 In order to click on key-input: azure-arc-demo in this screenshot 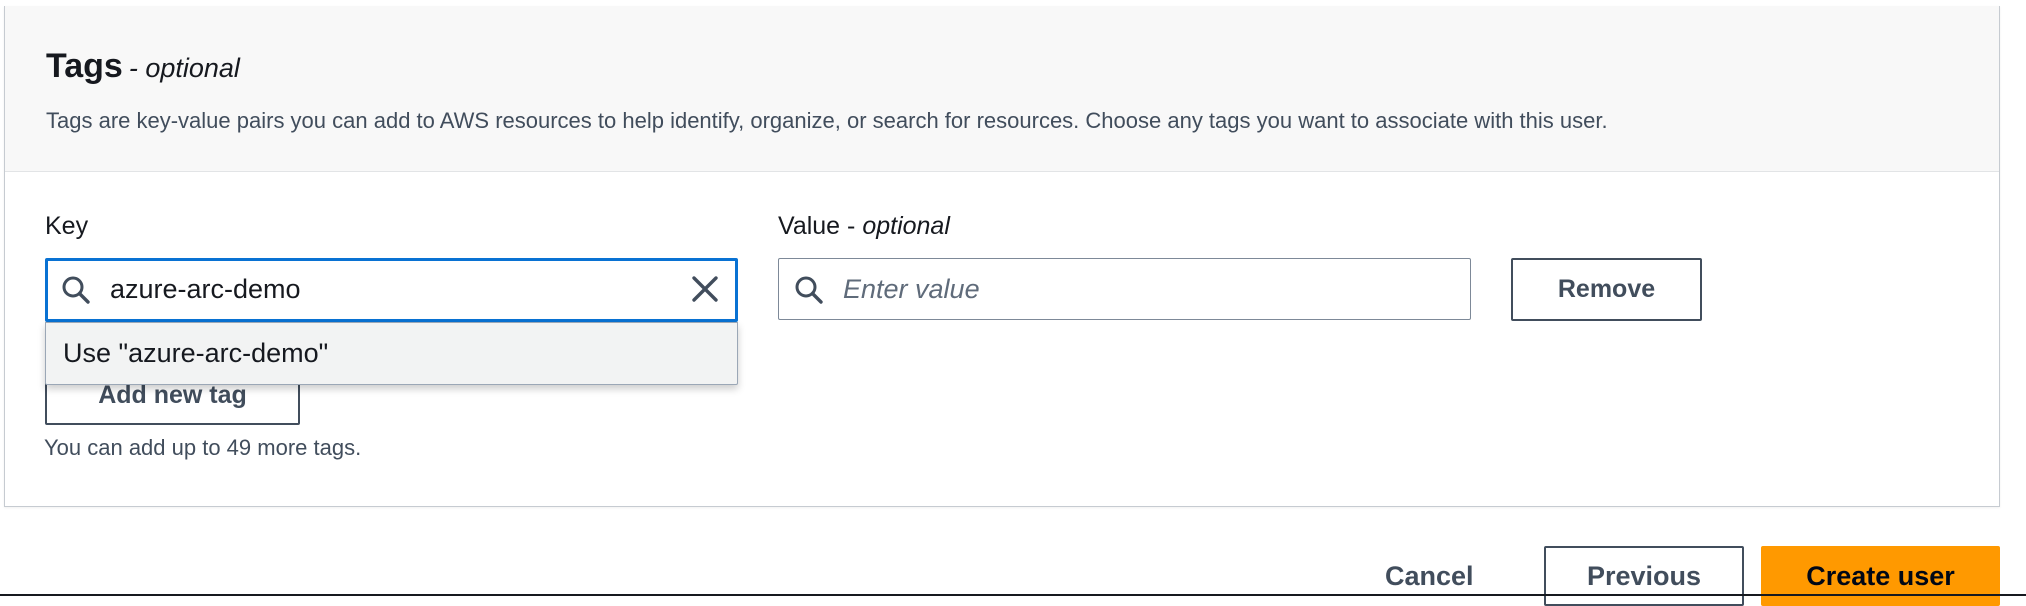, I will do `click(391, 290)`.